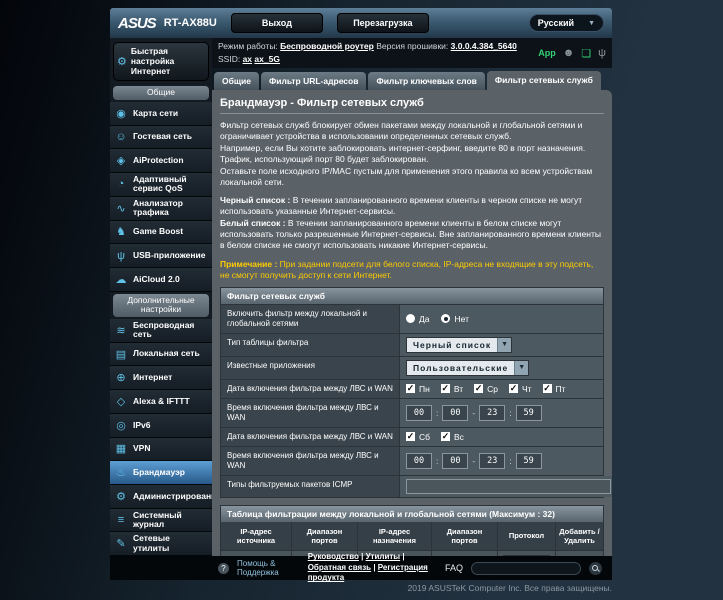 This screenshot has width=723, height=600. Describe the element at coordinates (161, 544) in the screenshot. I see `sidebar-item-network-tools: ✎ Сетевые утилиты` at that location.